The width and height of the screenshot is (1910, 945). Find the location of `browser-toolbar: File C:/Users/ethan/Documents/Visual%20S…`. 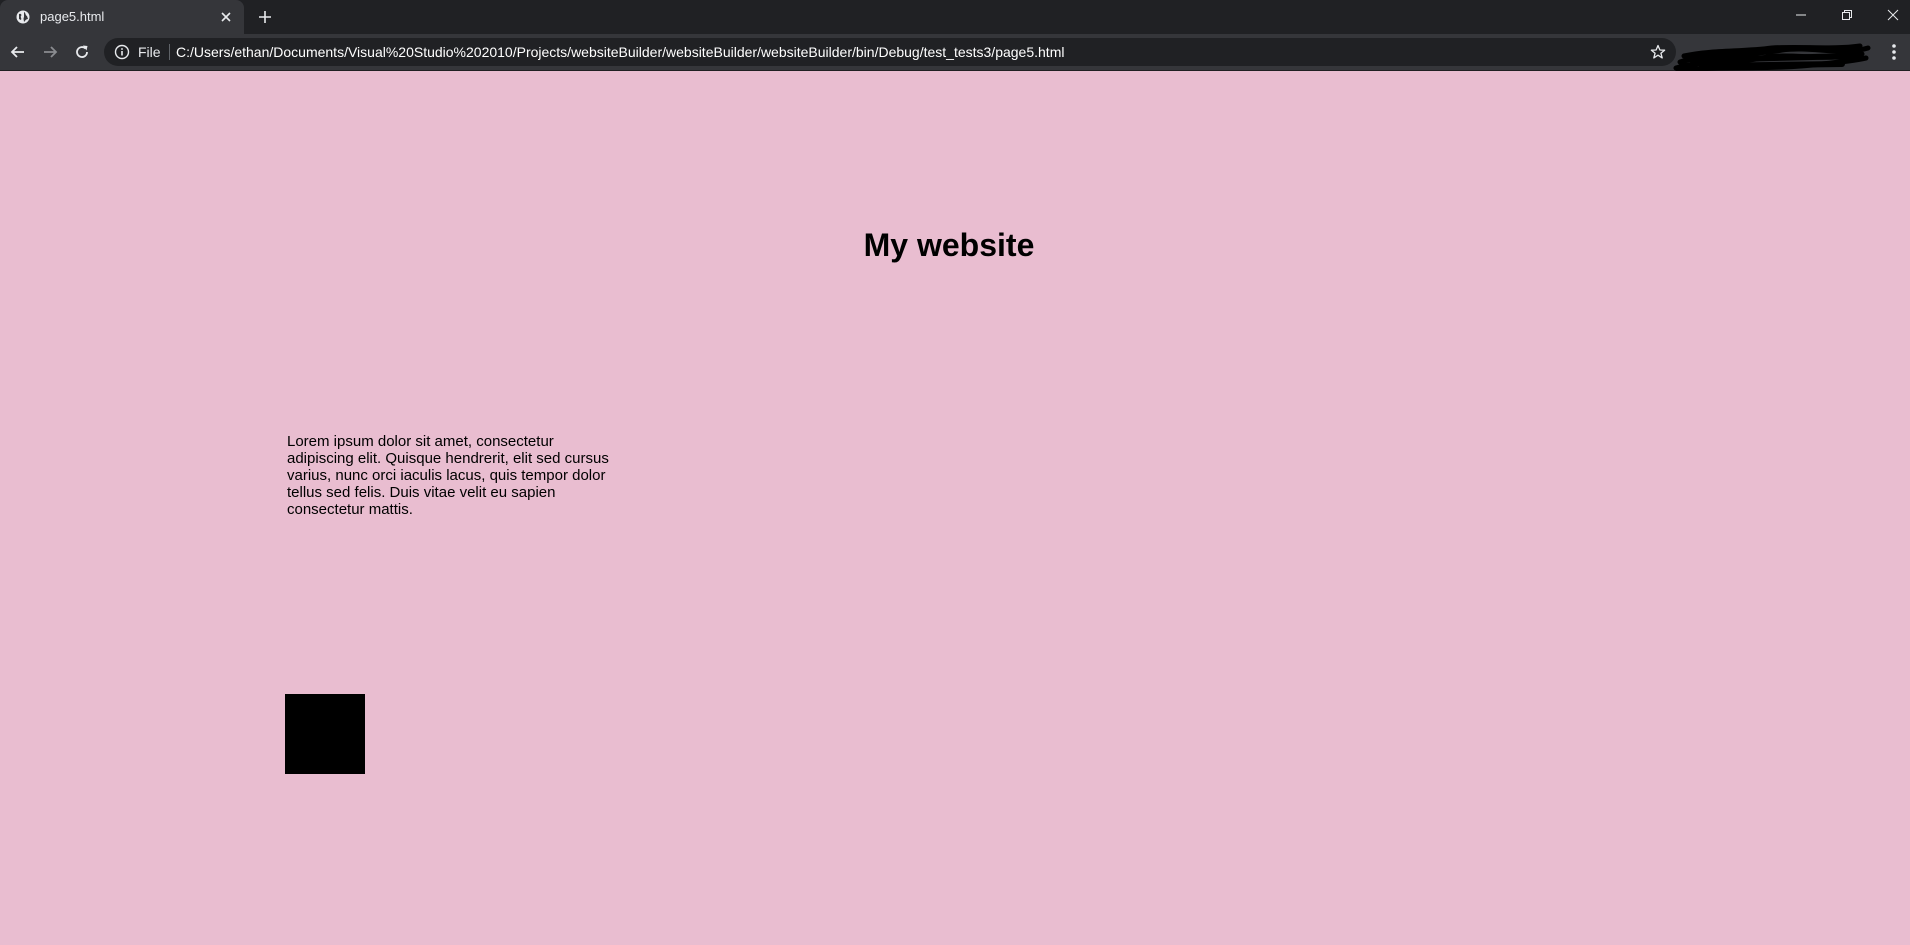

browser-toolbar: File C:/Users/ethan/Documents/Visual%20S… is located at coordinates (955, 52).